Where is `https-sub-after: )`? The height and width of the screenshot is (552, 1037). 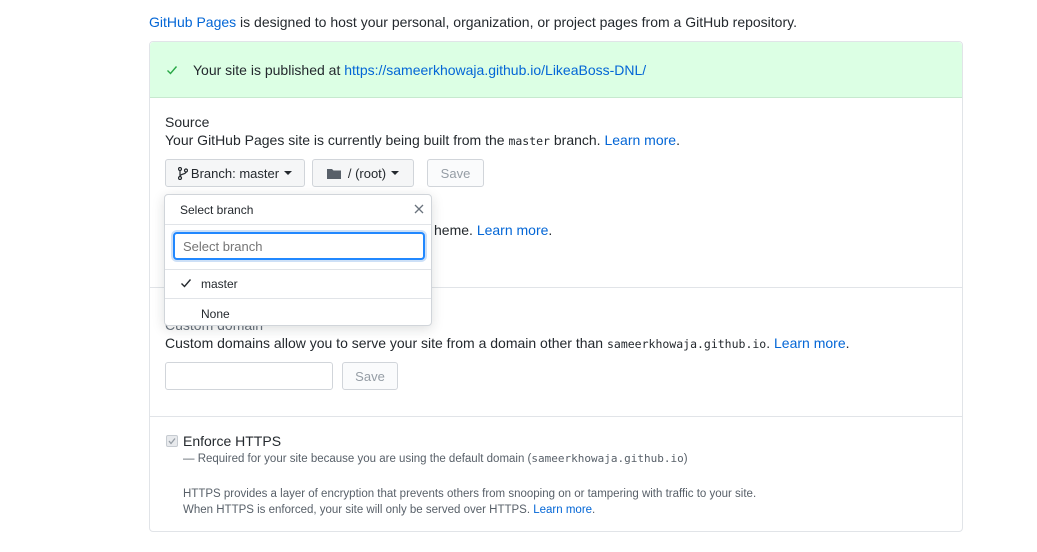
https-sub-after: ) is located at coordinates (685, 459).